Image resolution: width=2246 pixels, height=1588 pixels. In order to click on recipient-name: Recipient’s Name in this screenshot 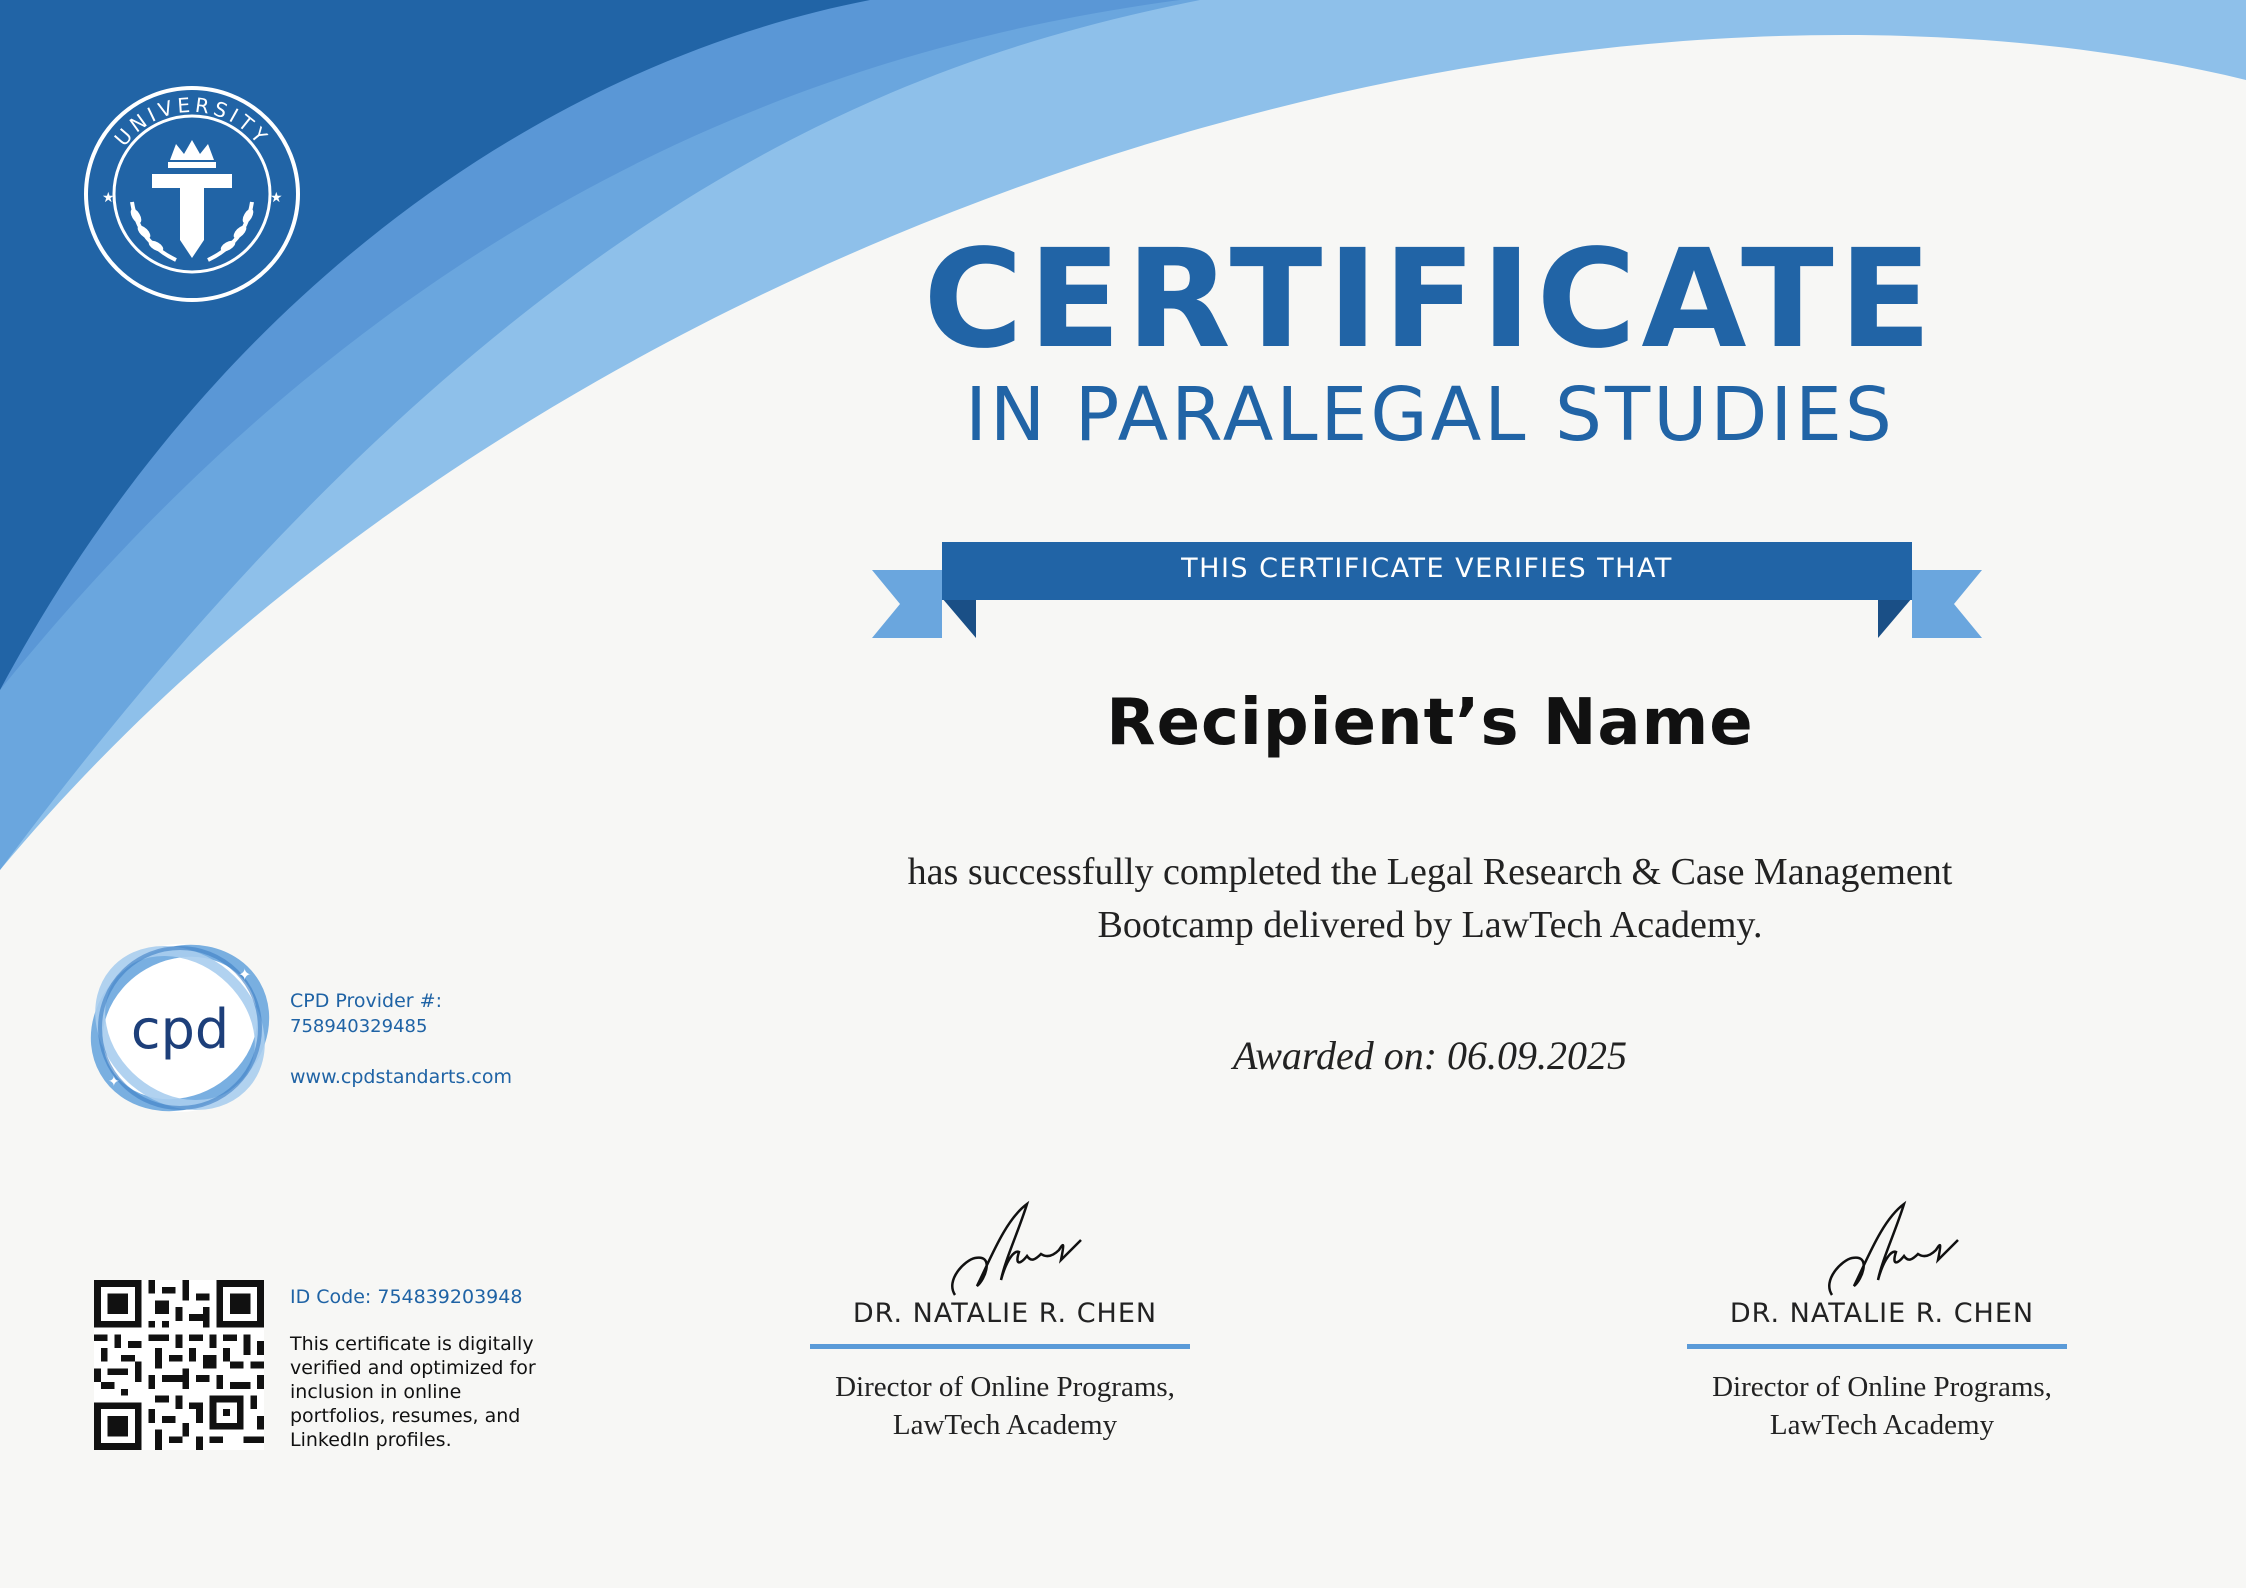, I will do `click(1430, 723)`.